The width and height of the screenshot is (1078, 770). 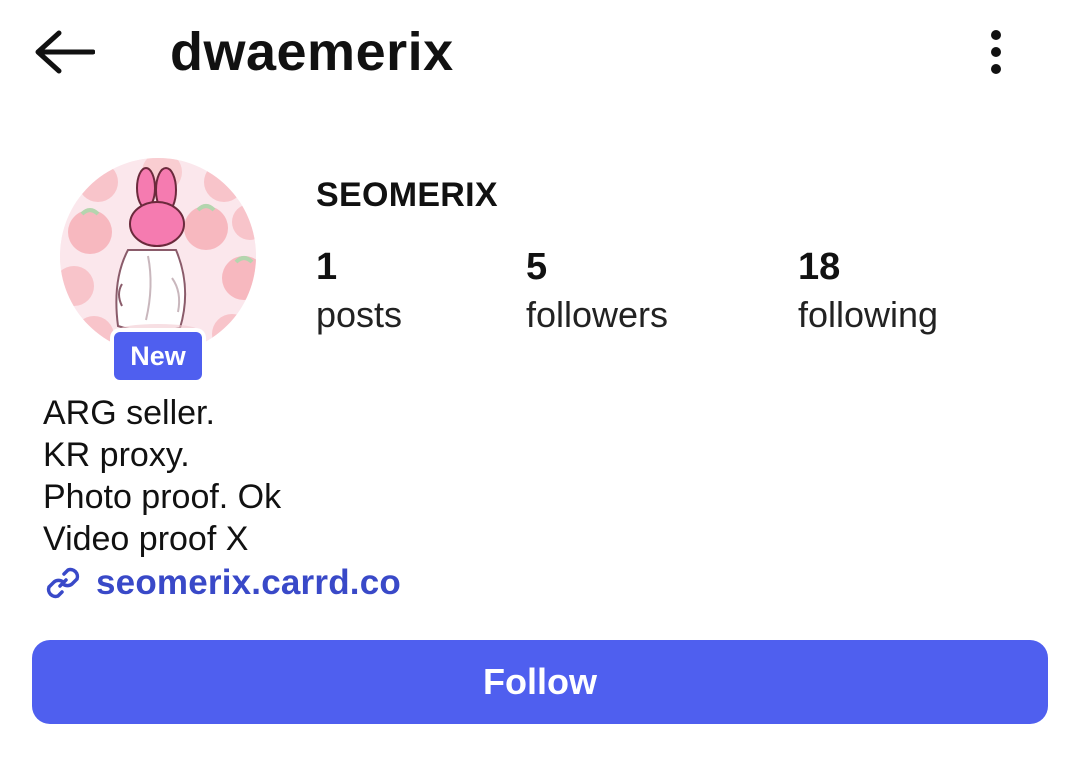 I want to click on posts-label: posts, so click(x=359, y=314).